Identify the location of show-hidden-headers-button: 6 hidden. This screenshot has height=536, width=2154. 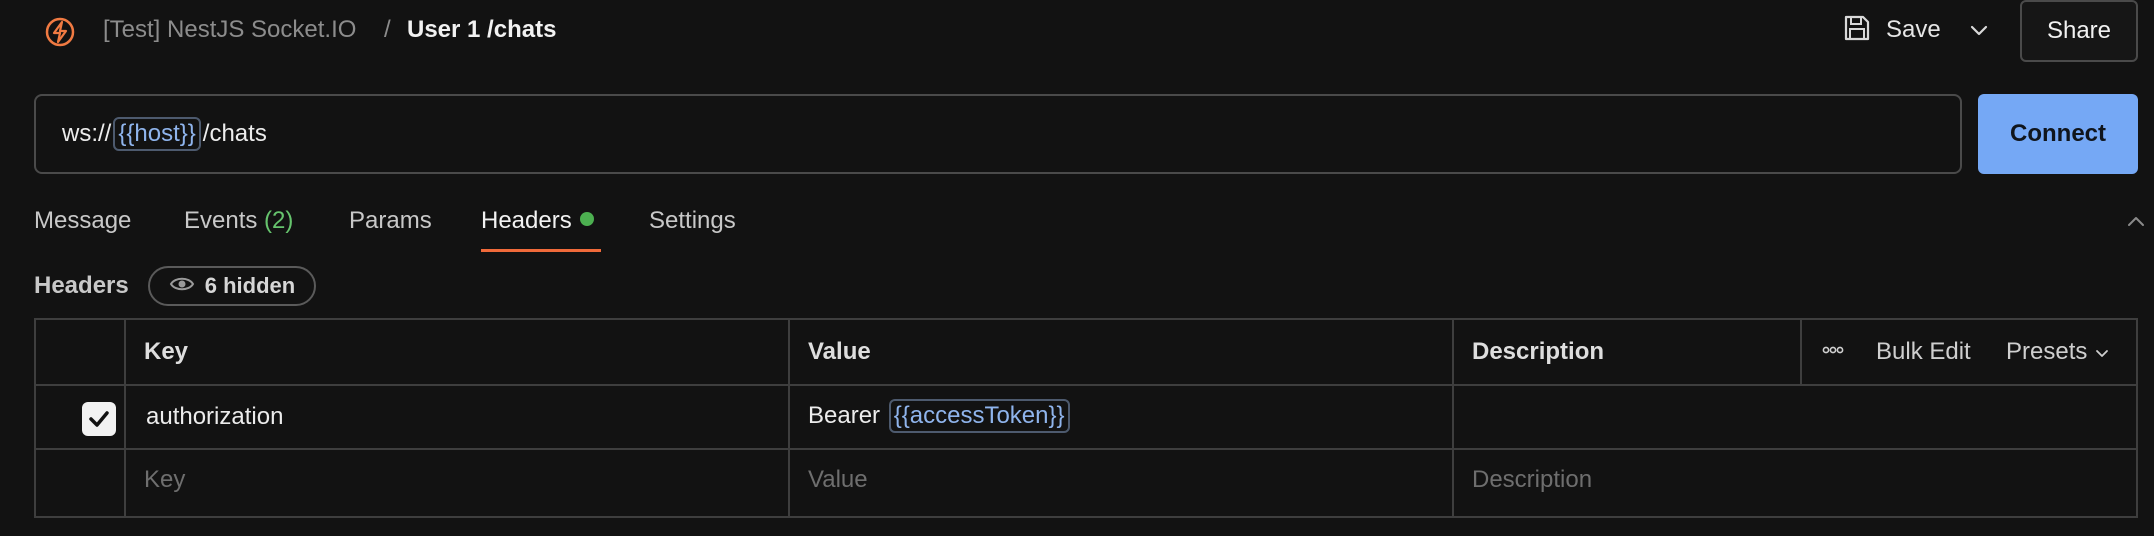
(232, 286).